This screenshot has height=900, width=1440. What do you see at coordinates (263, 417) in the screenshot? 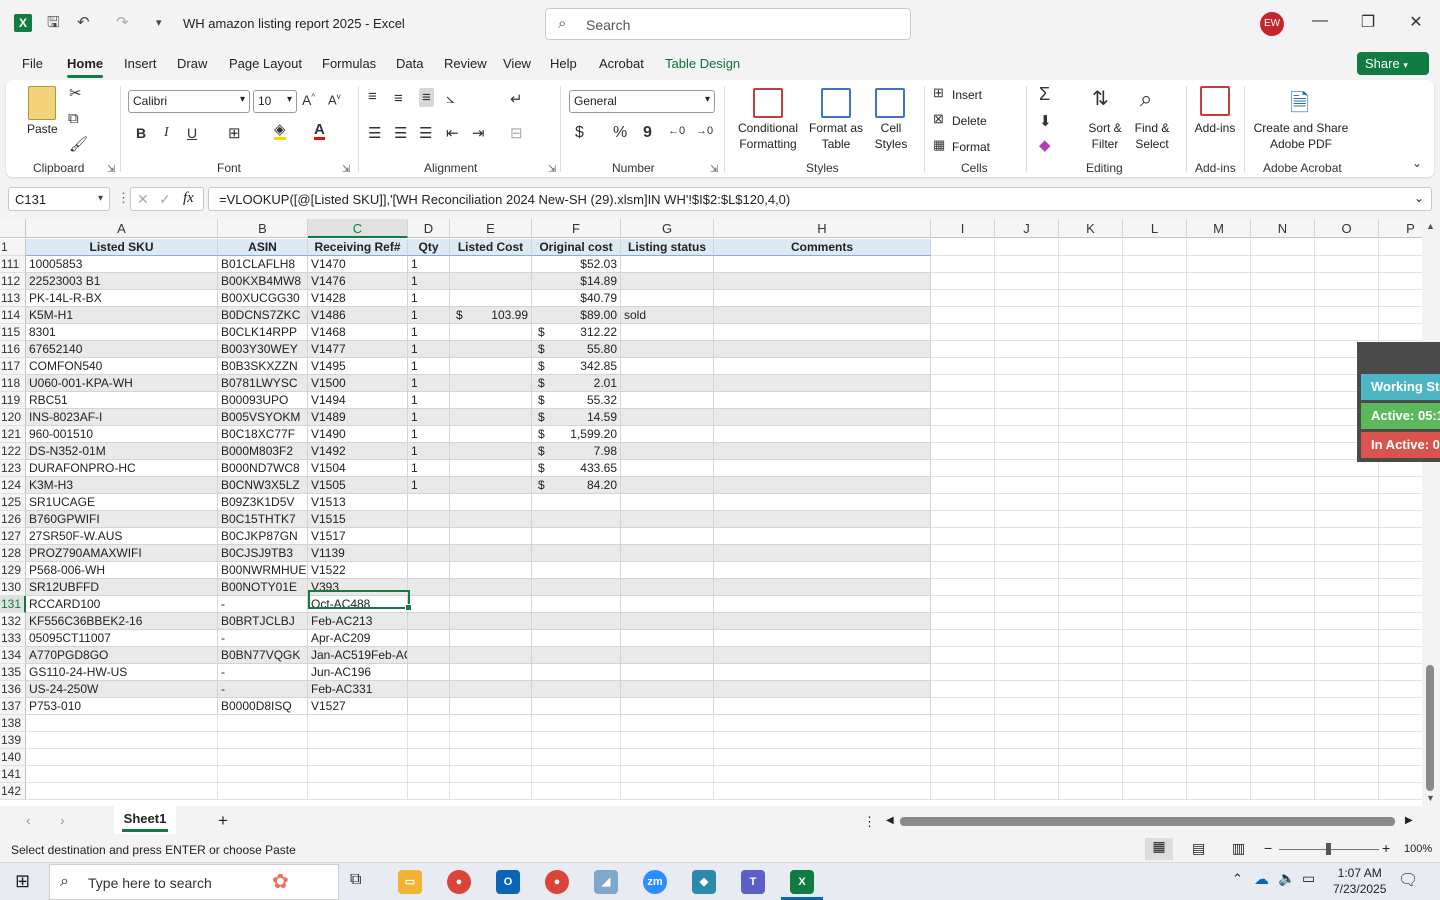
I see `cell-b: B005VSYOKM` at bounding box center [263, 417].